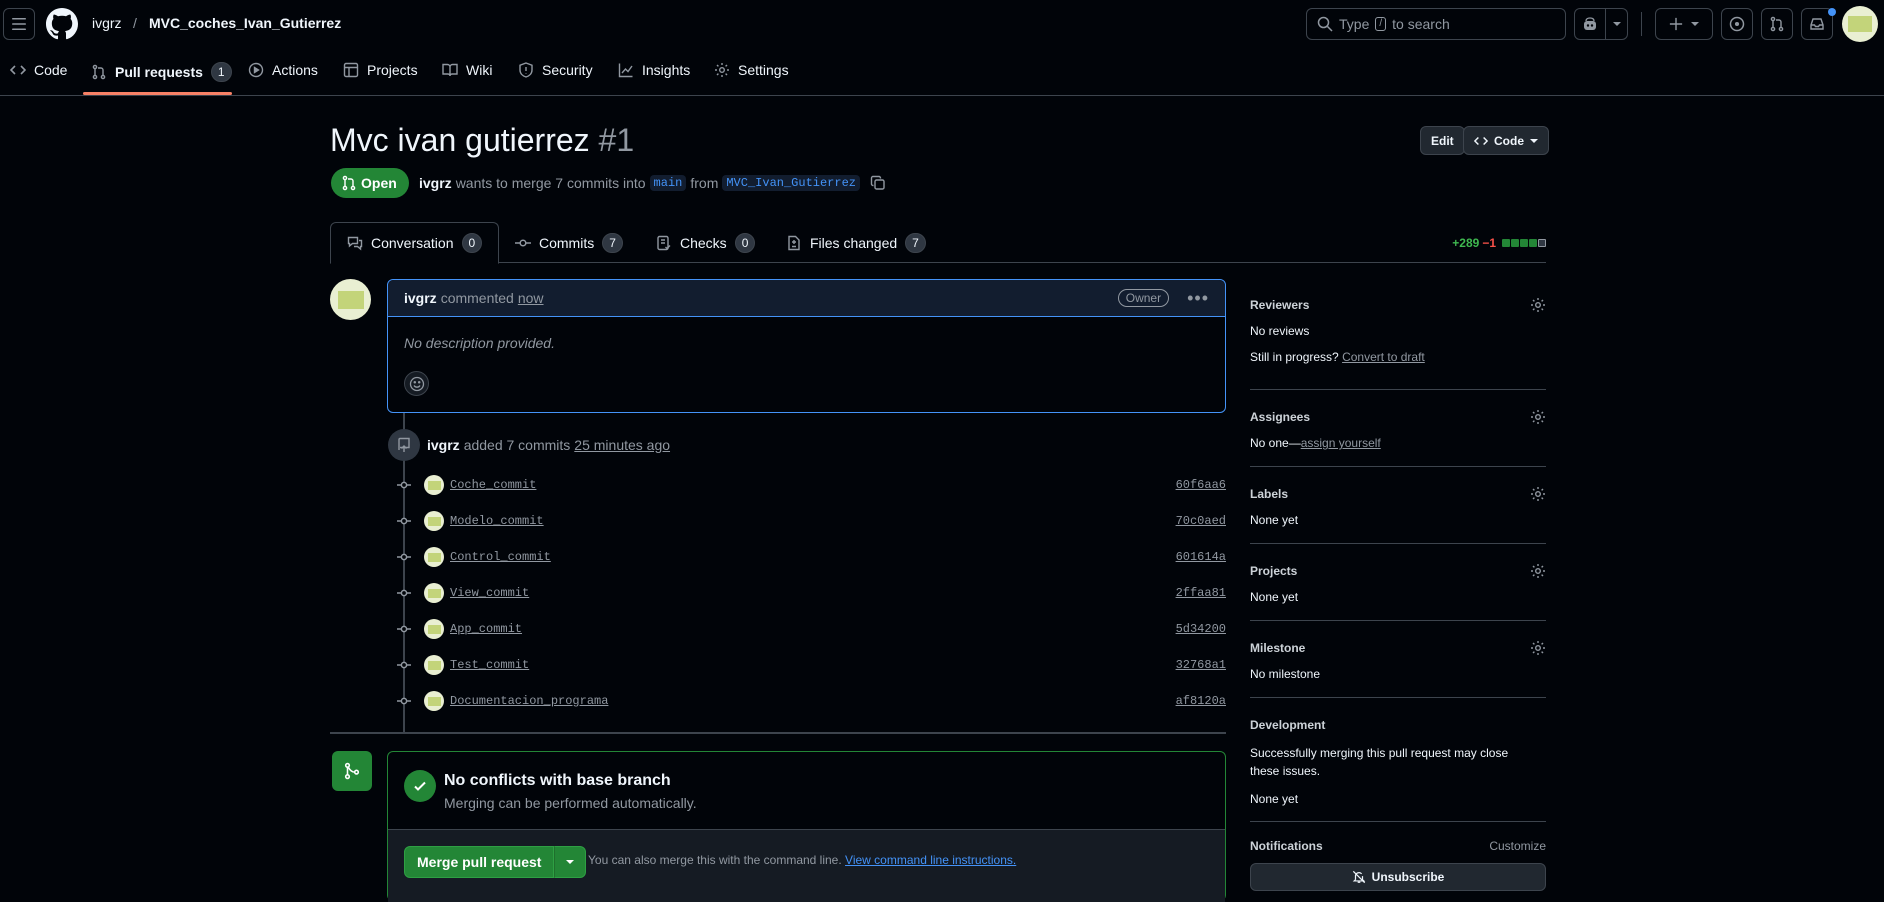  I want to click on comment-time: now, so click(531, 298).